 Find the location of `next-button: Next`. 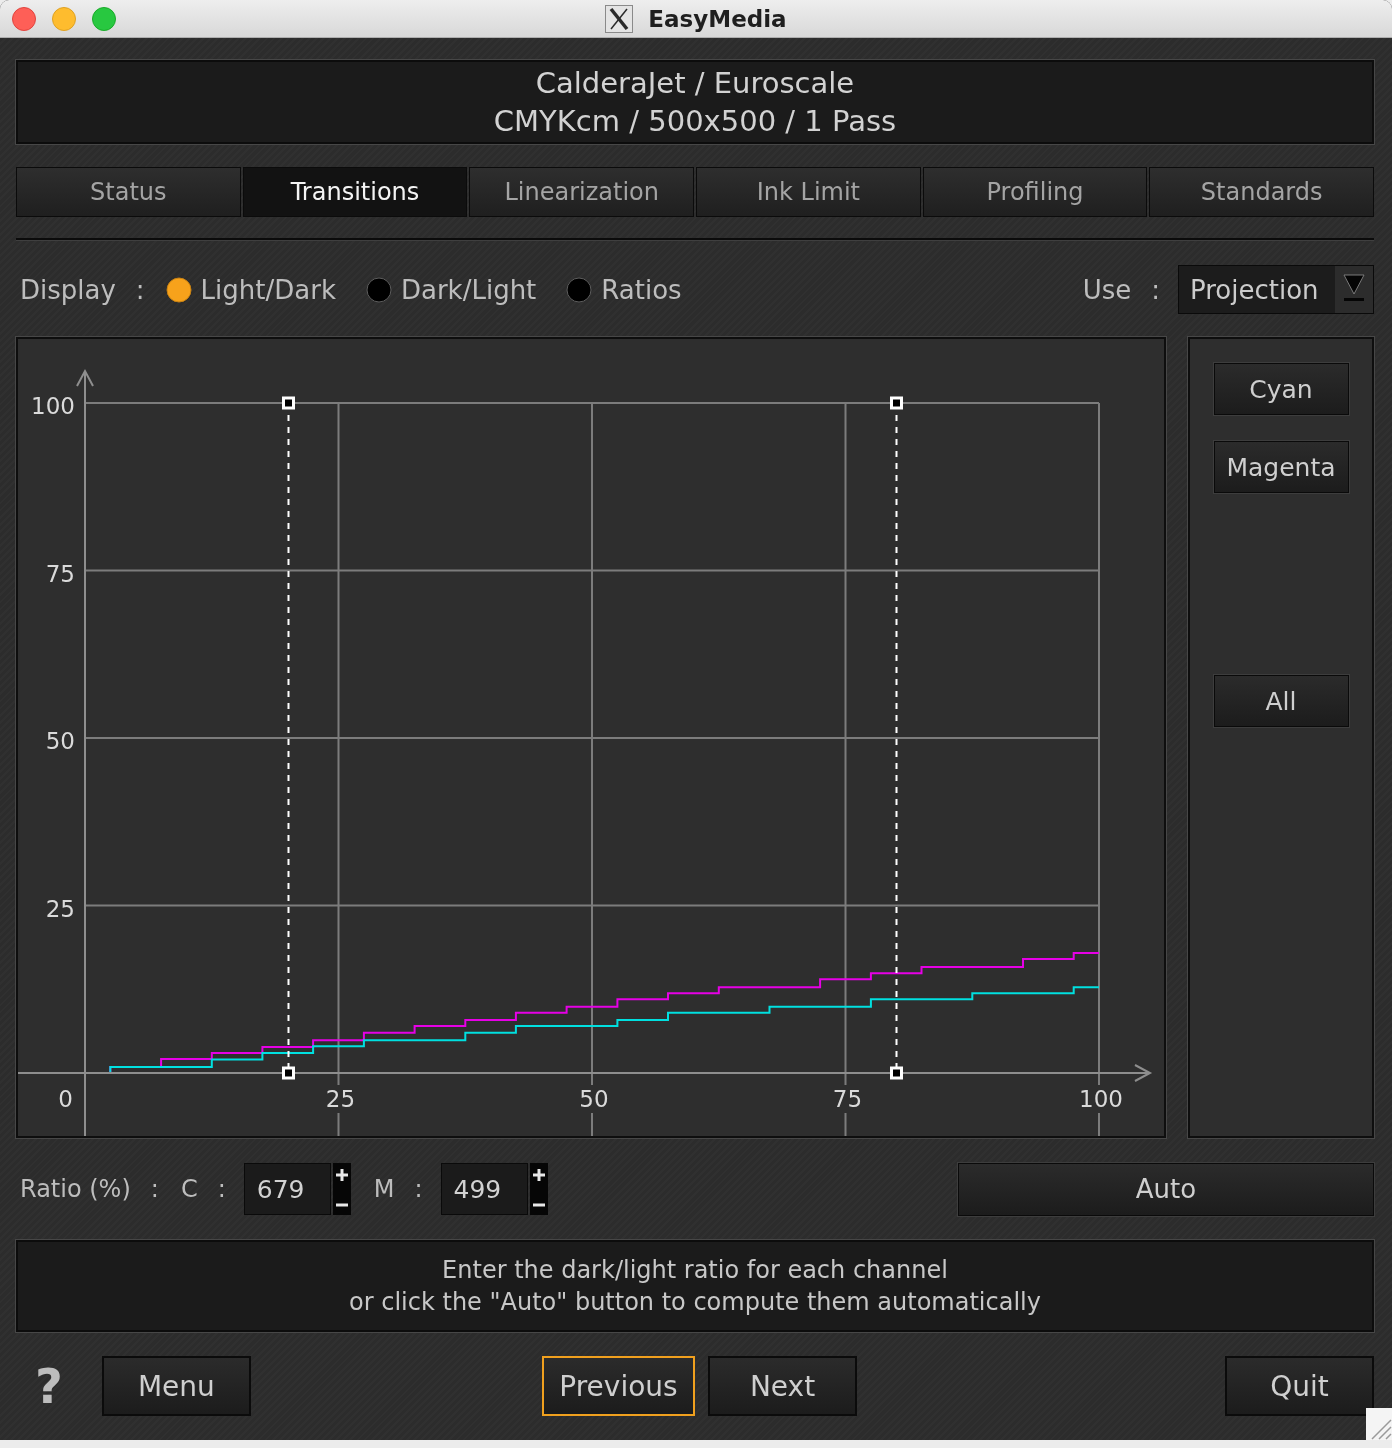

next-button: Next is located at coordinates (782, 1386).